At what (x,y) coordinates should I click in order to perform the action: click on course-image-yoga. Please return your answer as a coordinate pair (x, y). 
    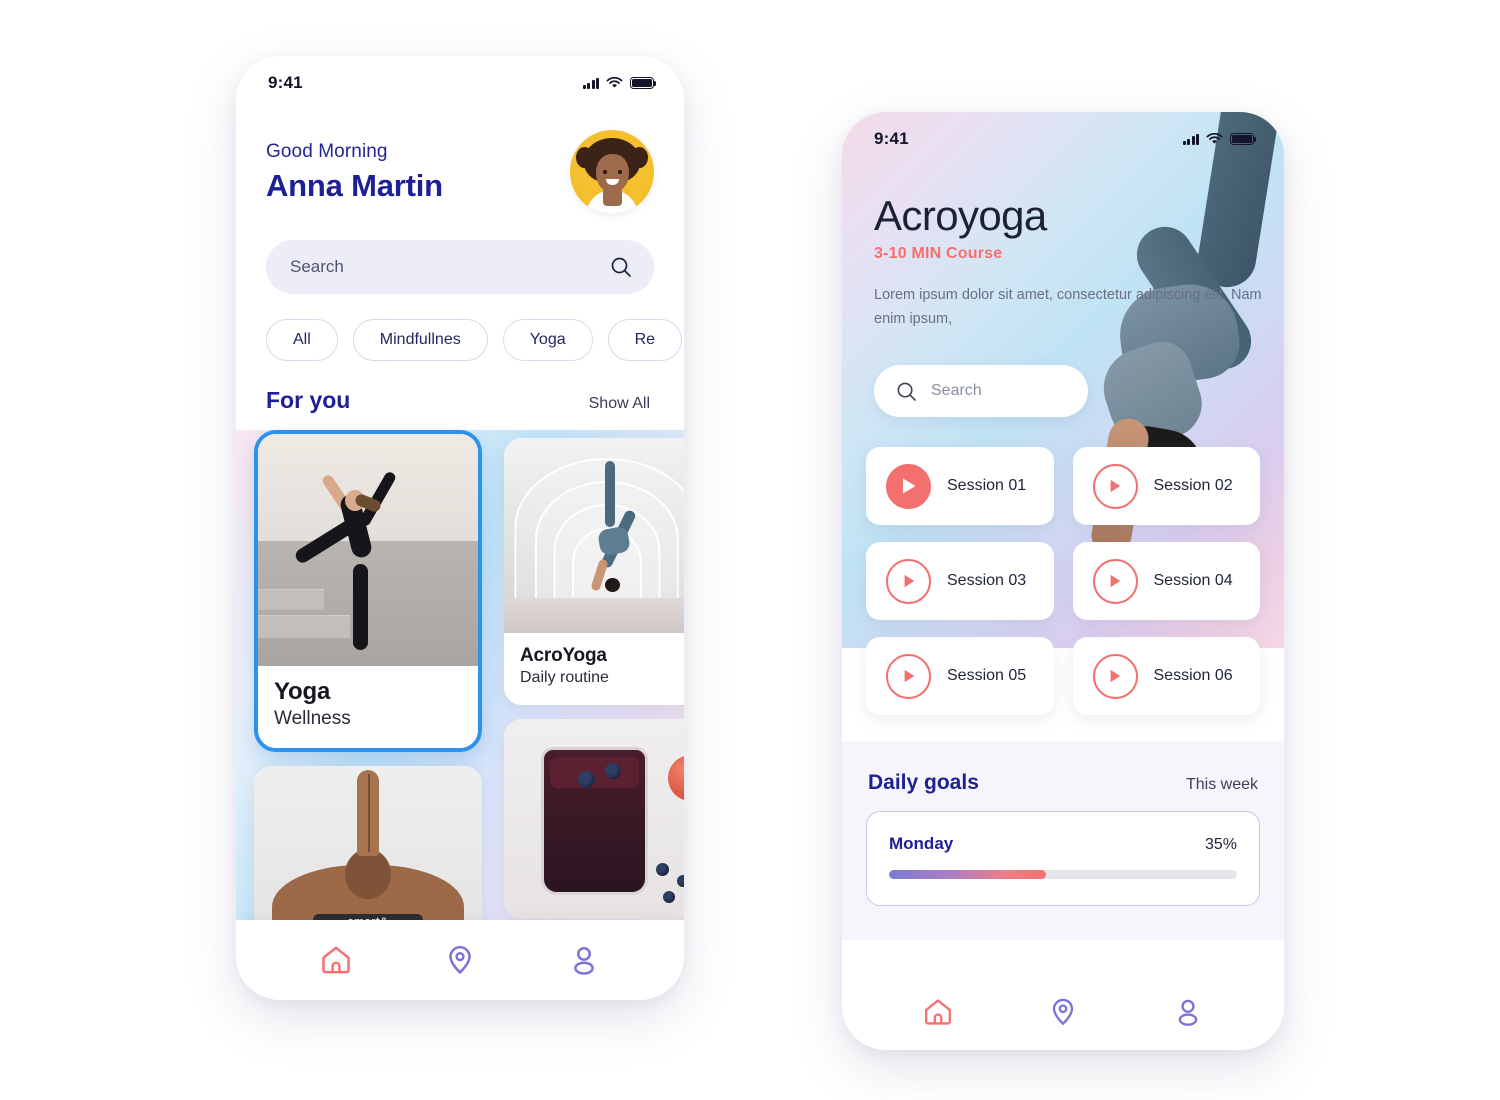
    Looking at the image, I should click on (368, 550).